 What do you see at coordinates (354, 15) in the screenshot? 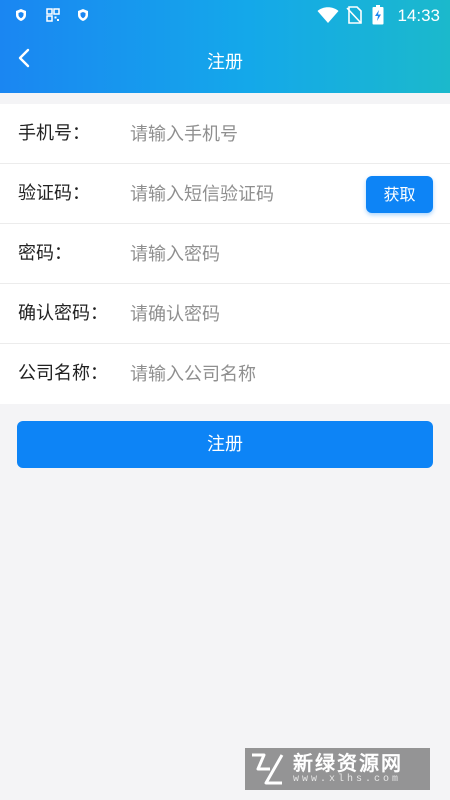
I see `no-sim-icon` at bounding box center [354, 15].